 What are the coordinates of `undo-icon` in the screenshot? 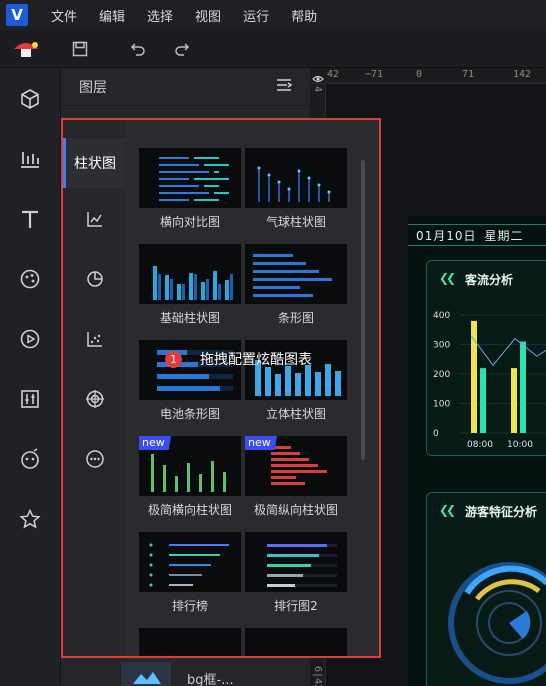 It's located at (138, 49).